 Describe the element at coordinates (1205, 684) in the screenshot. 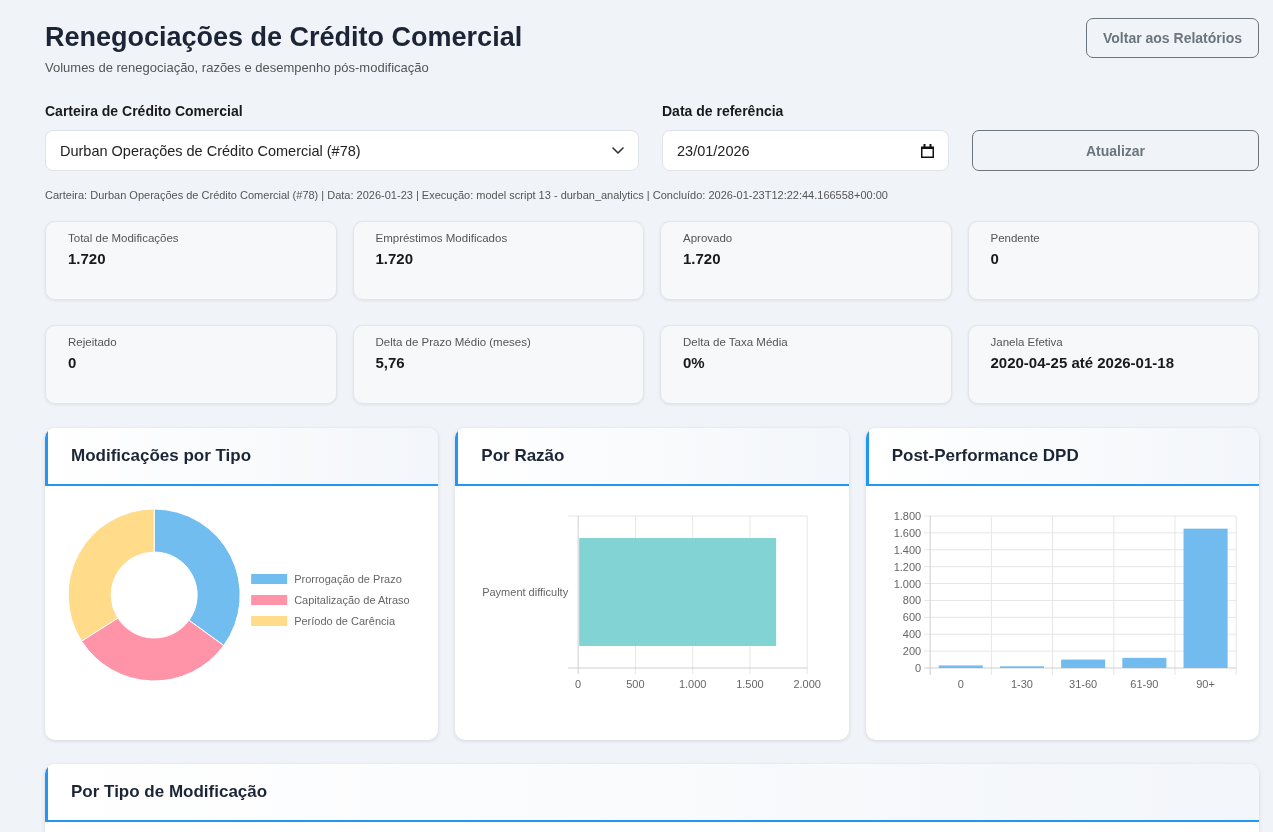

I see `axis-label: 90+` at that location.